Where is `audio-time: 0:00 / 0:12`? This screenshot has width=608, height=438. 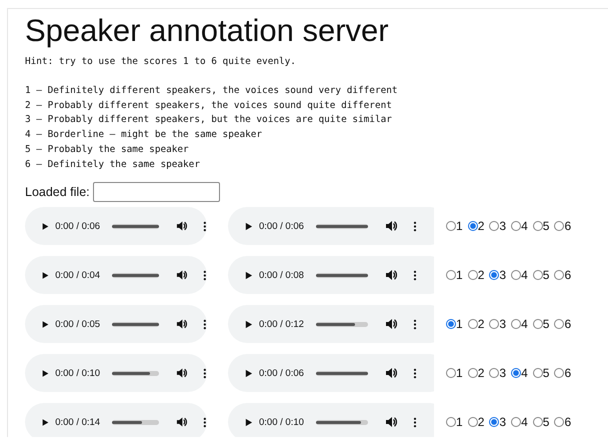
audio-time: 0:00 / 0:12 is located at coordinates (281, 324).